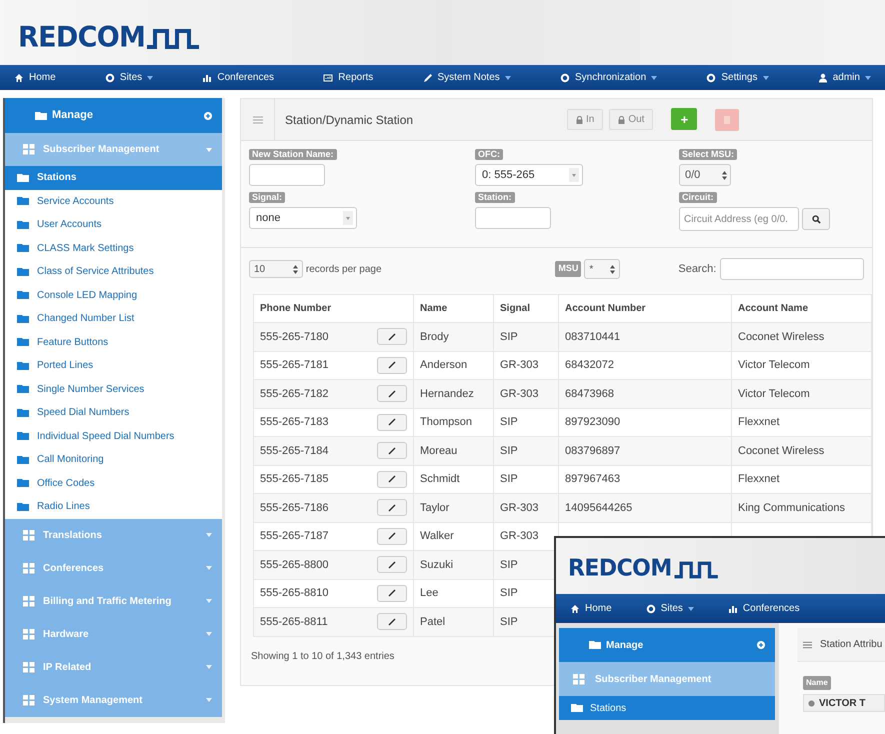 The height and width of the screenshot is (734, 885). Describe the element at coordinates (811, 703) in the screenshot. I see `circle-icon` at that location.